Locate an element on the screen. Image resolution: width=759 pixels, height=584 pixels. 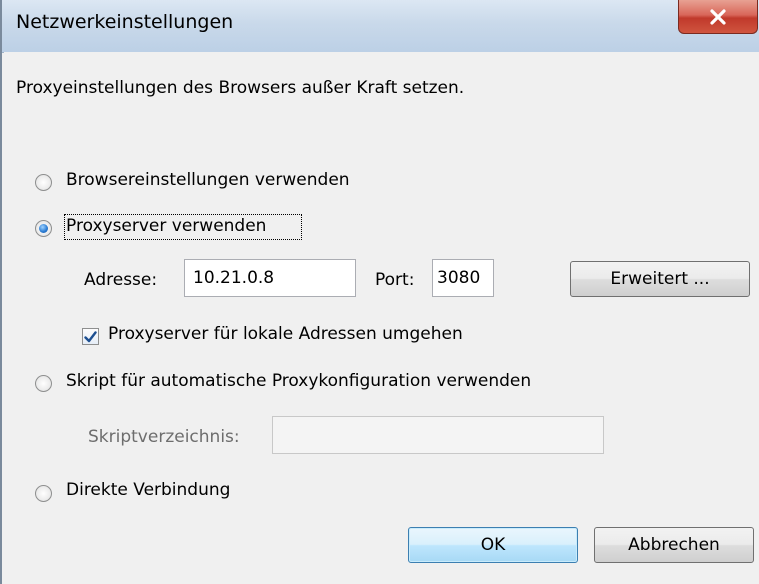
ok-button: OK is located at coordinates (493, 545).